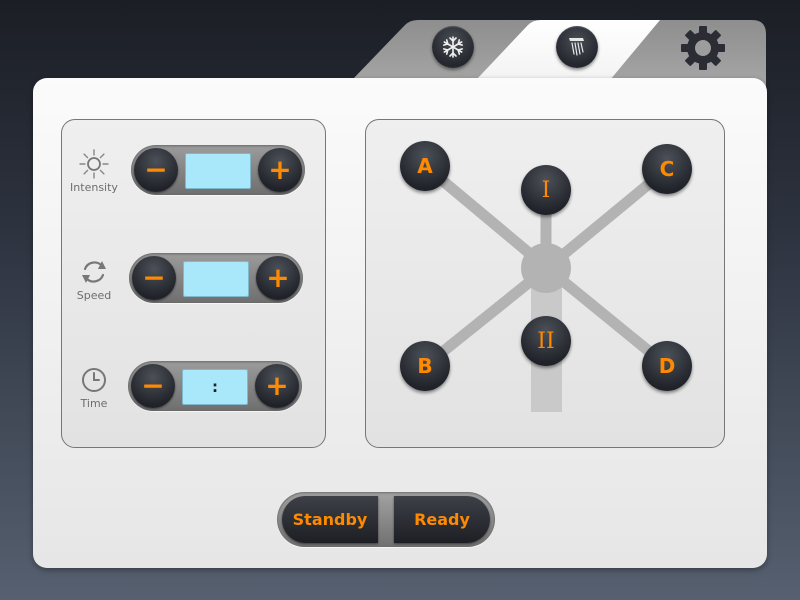  I want to click on shower-icon, so click(576, 47).